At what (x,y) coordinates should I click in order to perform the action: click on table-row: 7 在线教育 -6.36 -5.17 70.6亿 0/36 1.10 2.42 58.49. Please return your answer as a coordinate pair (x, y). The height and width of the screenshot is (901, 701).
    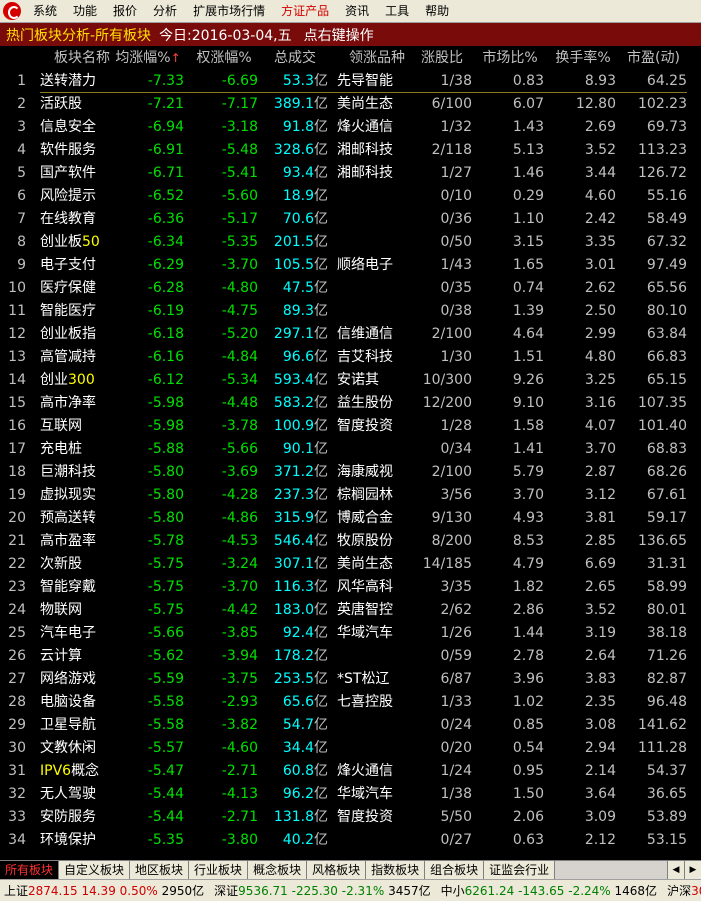
    Looking at the image, I should click on (350, 219).